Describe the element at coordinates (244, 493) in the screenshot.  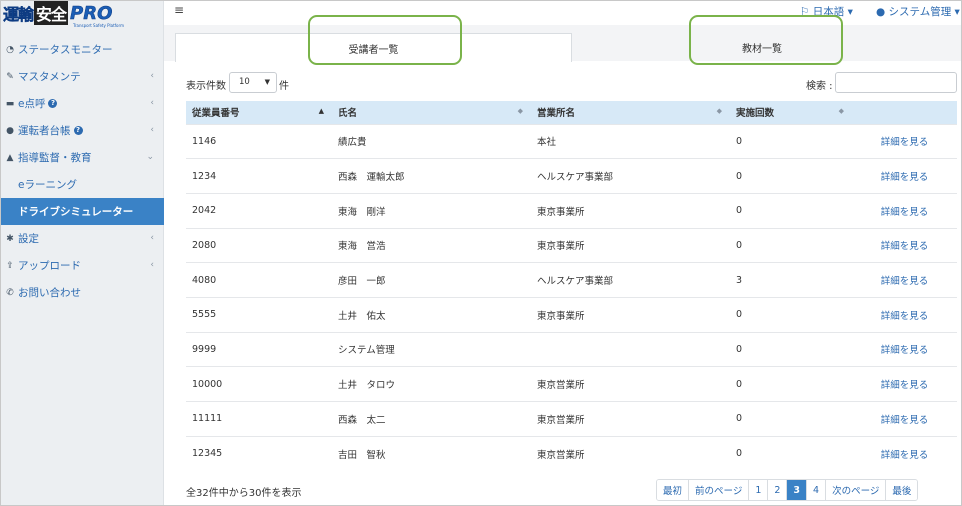
I see `table-summary: 全32件中から30件を表示` at that location.